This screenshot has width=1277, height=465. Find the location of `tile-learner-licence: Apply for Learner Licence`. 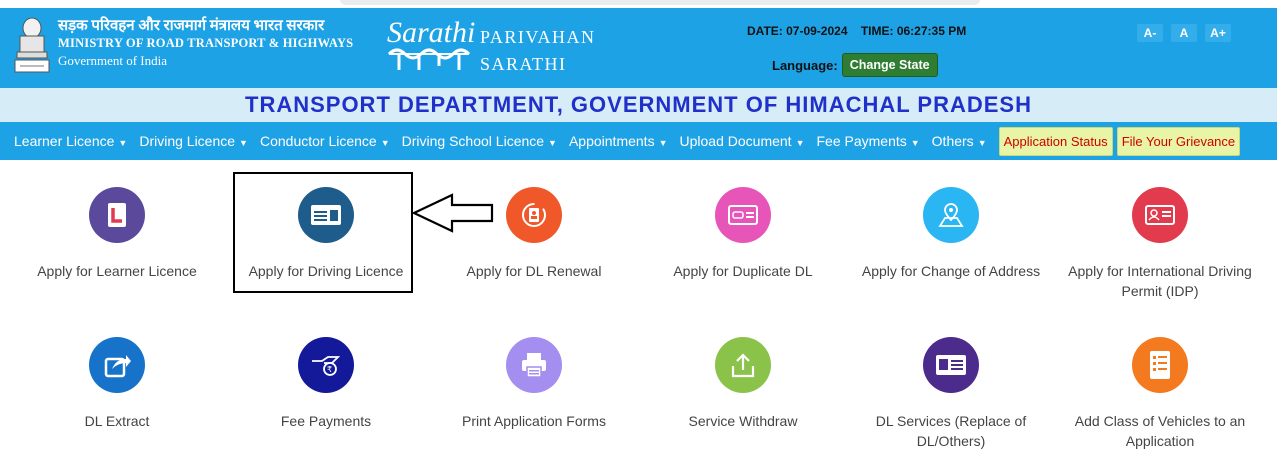

tile-learner-licence: Apply for Learner Licence is located at coordinates (117, 234).